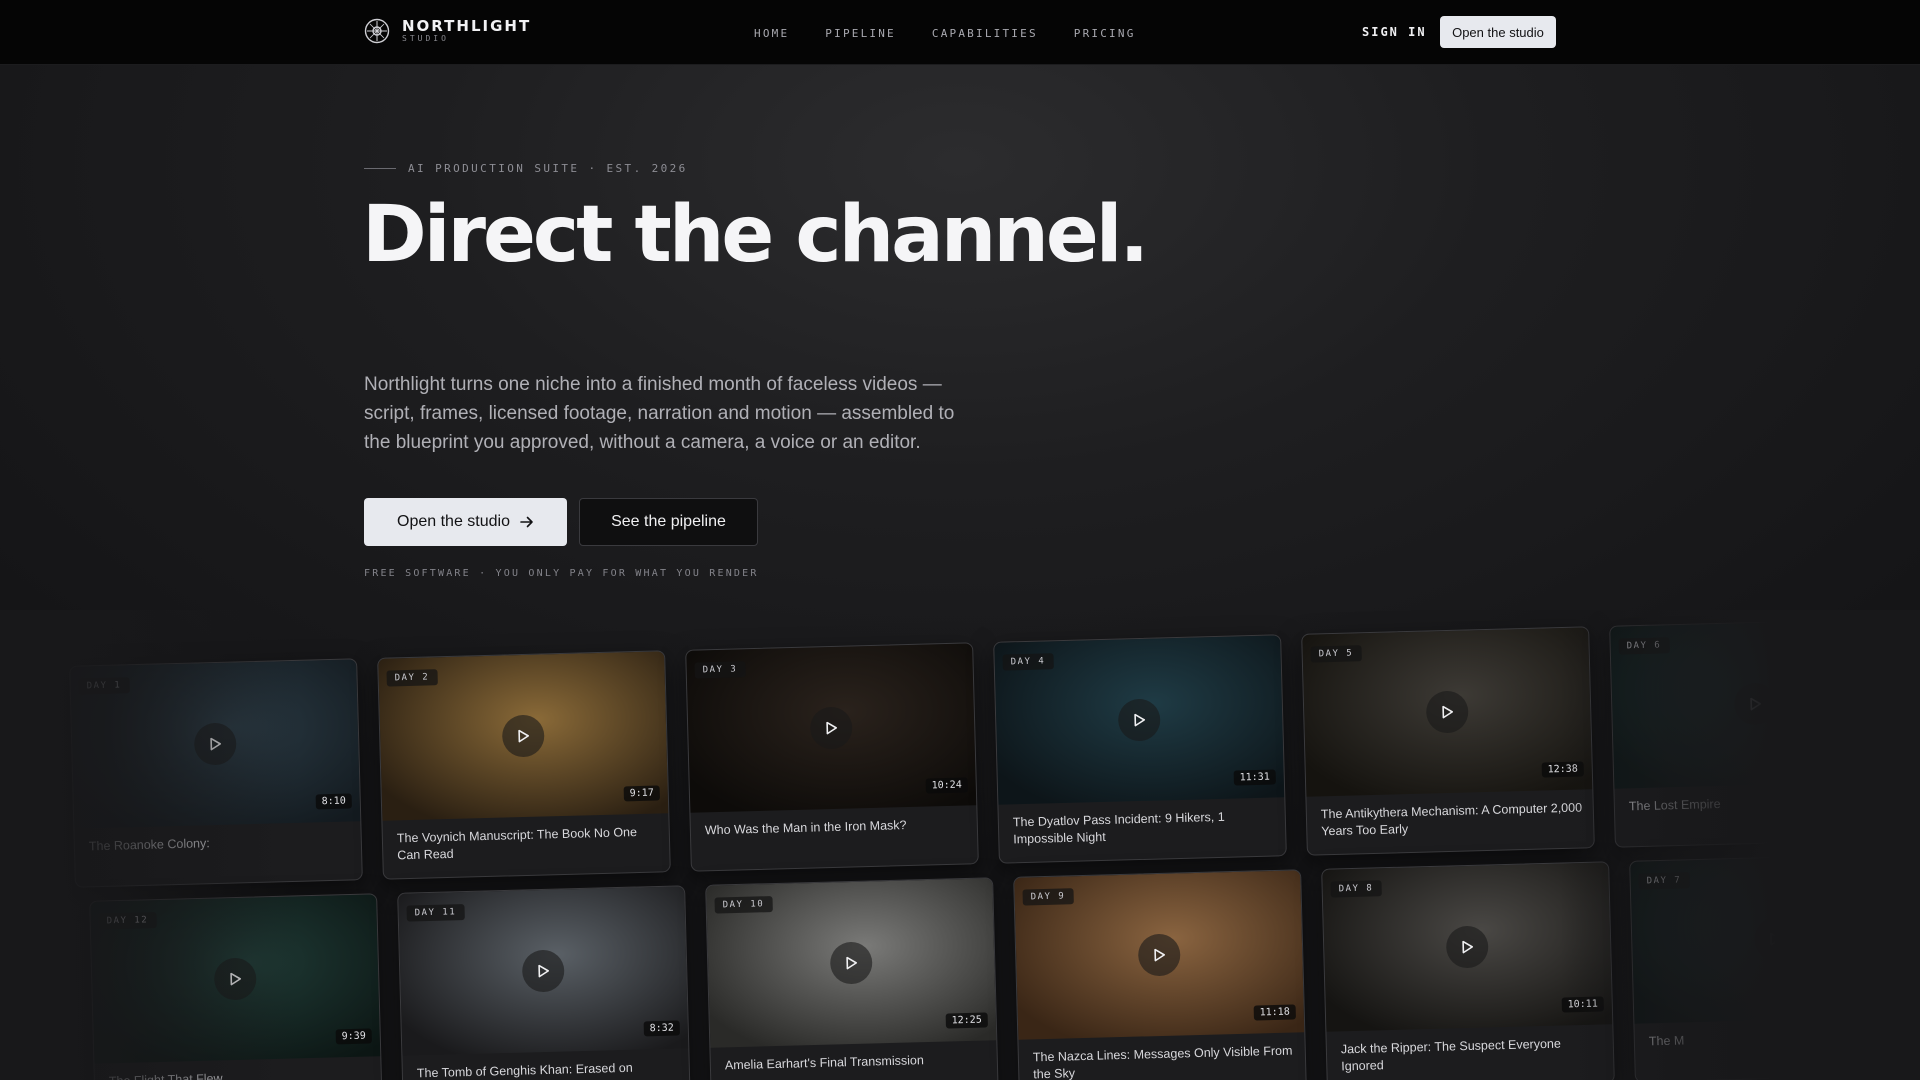  What do you see at coordinates (380, 168) in the screenshot?
I see `eyebrow-rule` at bounding box center [380, 168].